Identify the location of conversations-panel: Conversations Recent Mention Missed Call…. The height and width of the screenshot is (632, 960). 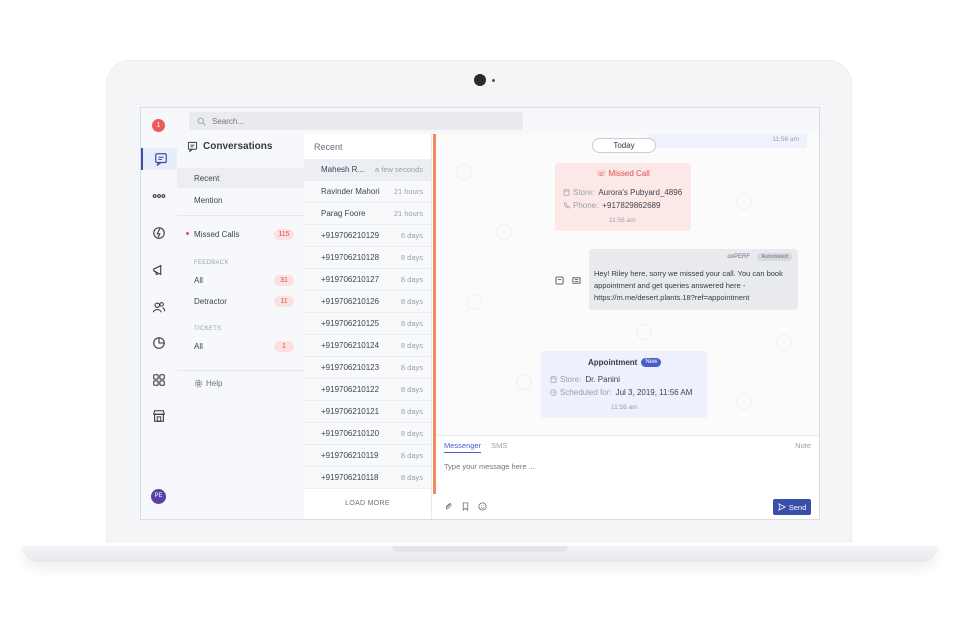
(241, 326).